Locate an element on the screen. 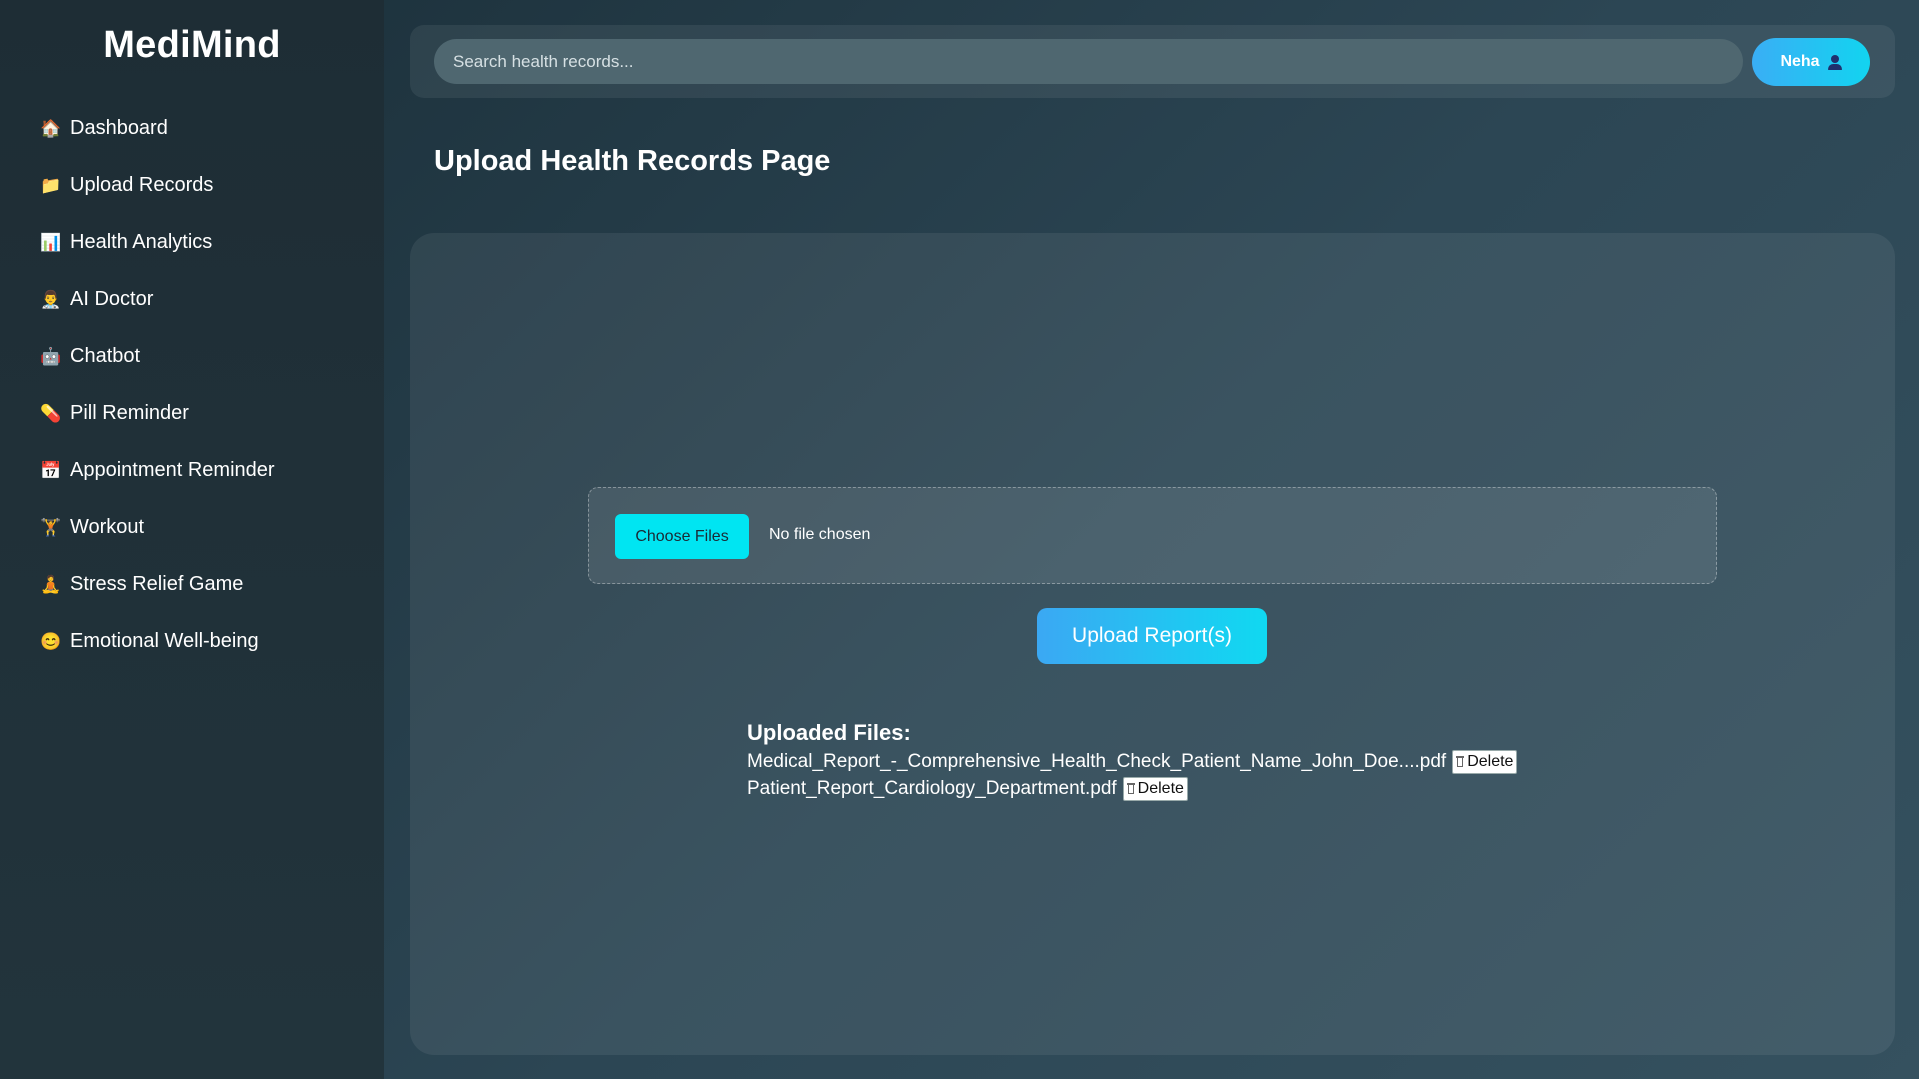 Image resolution: width=1919 pixels, height=1079 pixels. sidebar-item-appointment-reminder: 📅 Appointment Reminder is located at coordinates (192, 470).